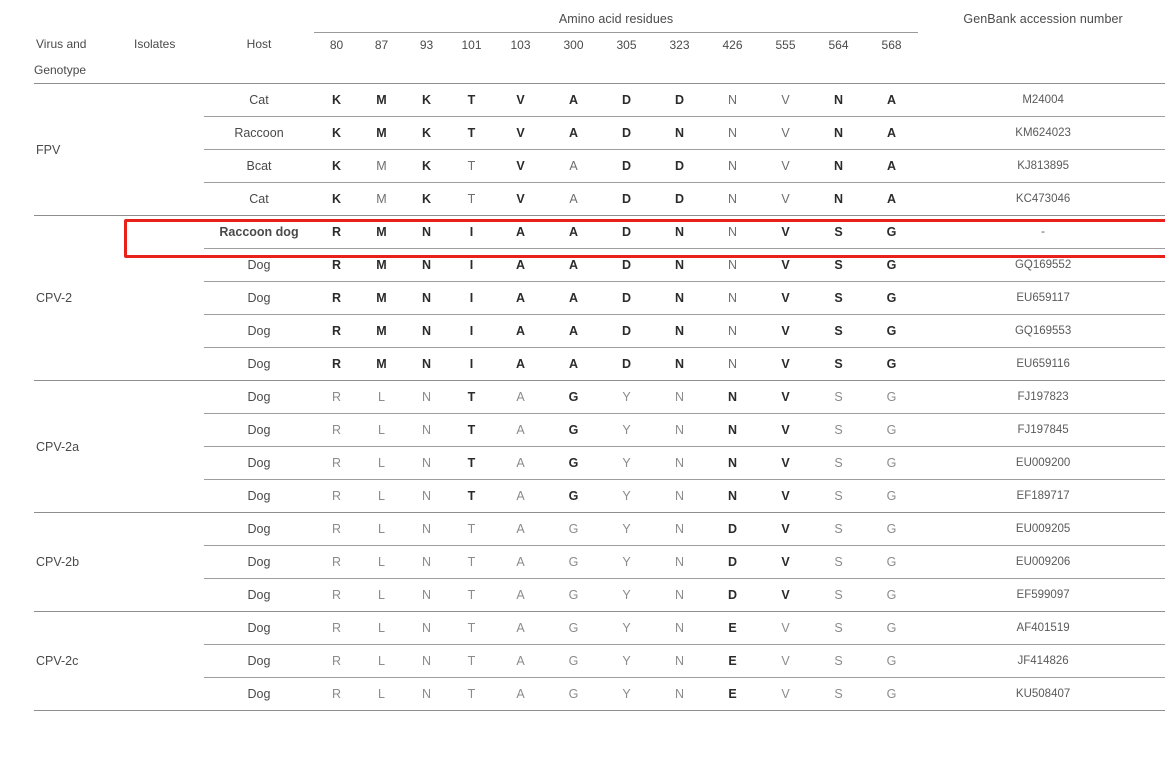 The image size is (1165, 768). I want to click on table-row: Cat K M K T V A D D N V N A KC473046, so click(599, 200).